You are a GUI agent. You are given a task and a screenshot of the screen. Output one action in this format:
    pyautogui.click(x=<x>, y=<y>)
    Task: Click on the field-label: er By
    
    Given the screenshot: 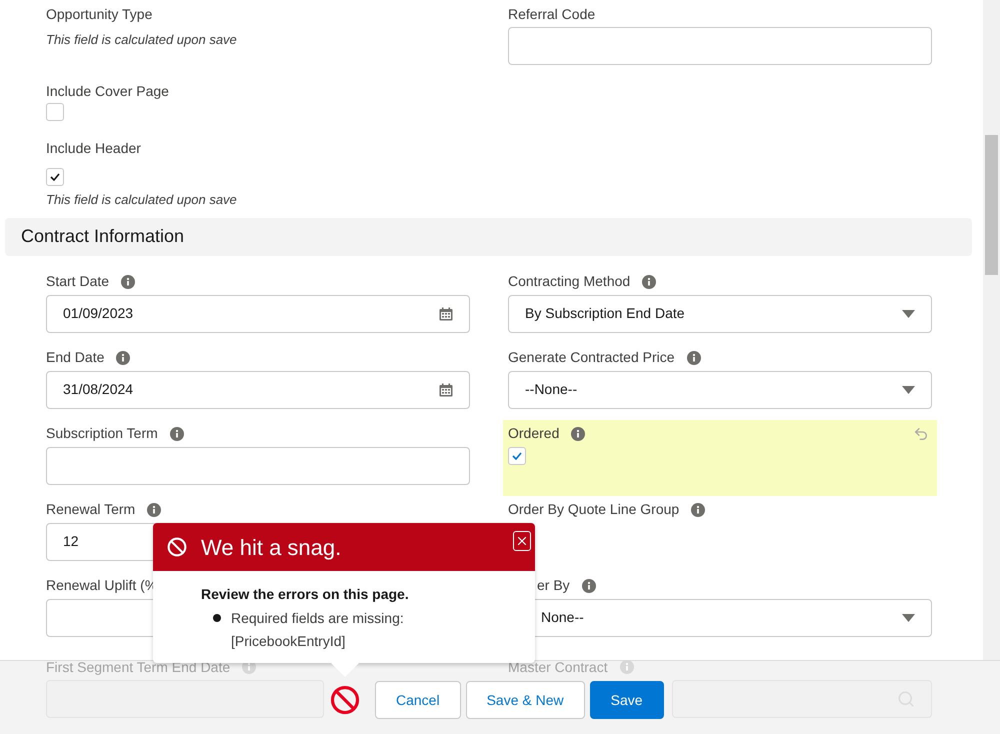 What is the action you would take?
    pyautogui.click(x=553, y=585)
    